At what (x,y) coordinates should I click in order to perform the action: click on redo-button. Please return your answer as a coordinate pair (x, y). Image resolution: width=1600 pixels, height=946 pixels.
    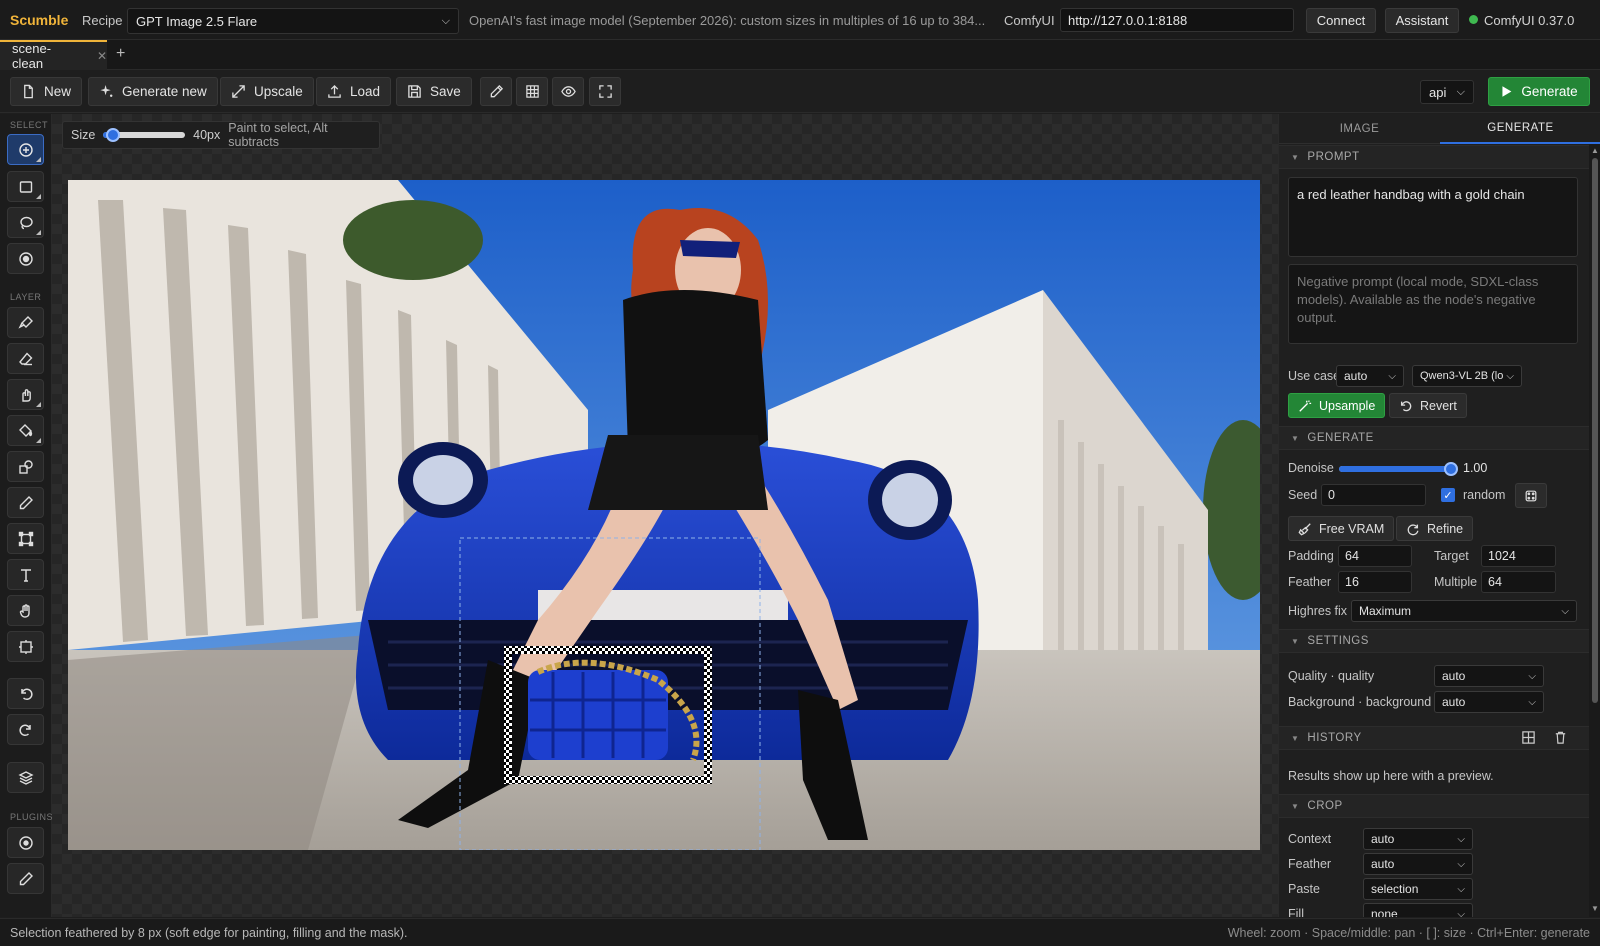
    Looking at the image, I should click on (25, 729).